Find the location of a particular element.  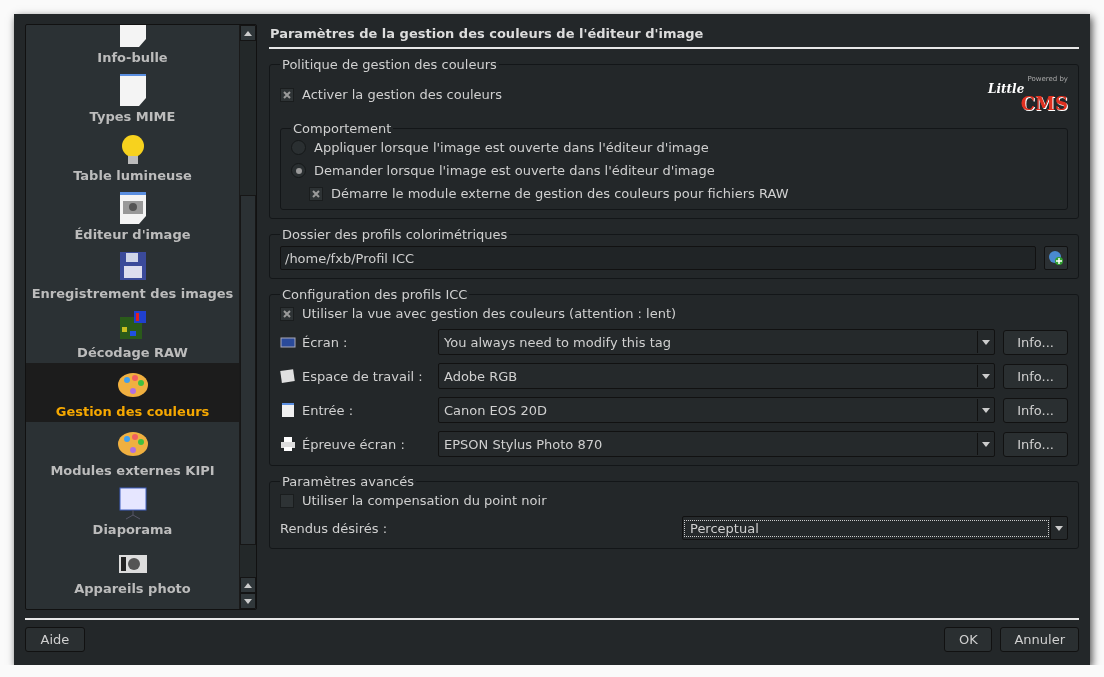

folder-add-icon is located at coordinates (1056, 258).